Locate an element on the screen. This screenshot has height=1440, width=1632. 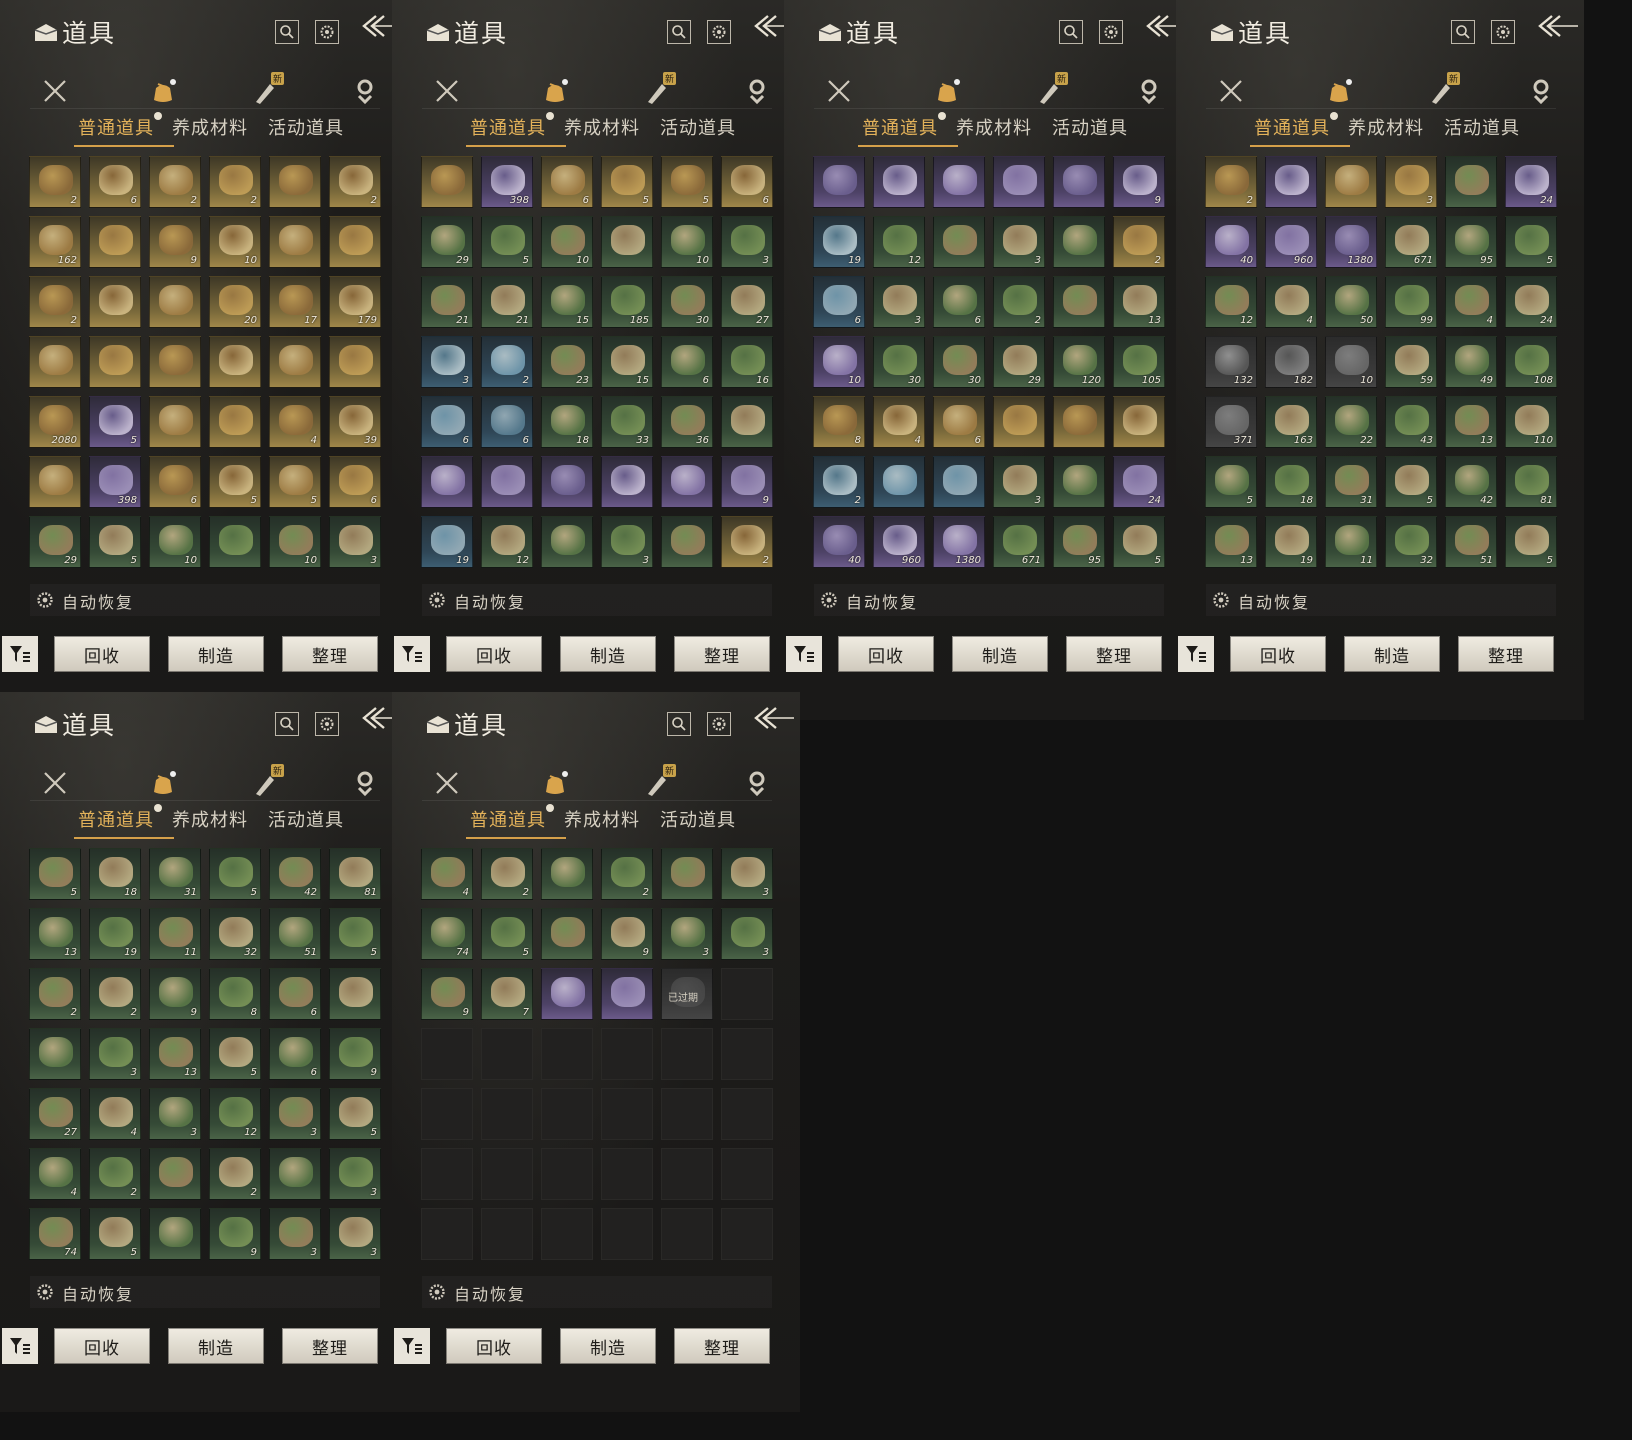
item-slot: 8 is located at coordinates (839, 422).